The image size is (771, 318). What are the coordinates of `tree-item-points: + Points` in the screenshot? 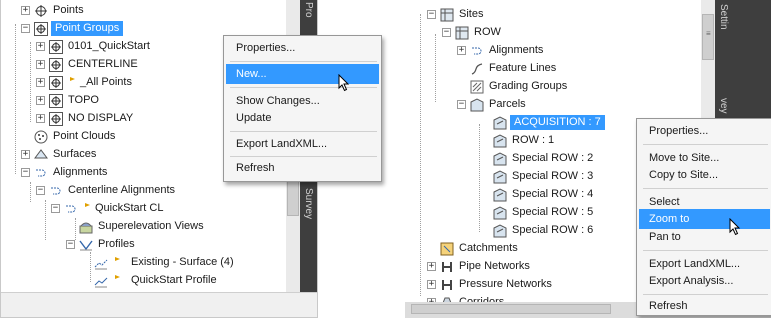 It's located at (52, 10).